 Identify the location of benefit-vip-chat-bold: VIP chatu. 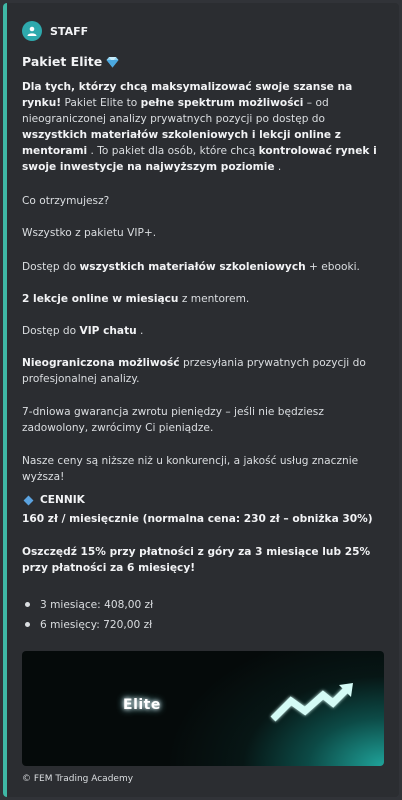
(108, 331).